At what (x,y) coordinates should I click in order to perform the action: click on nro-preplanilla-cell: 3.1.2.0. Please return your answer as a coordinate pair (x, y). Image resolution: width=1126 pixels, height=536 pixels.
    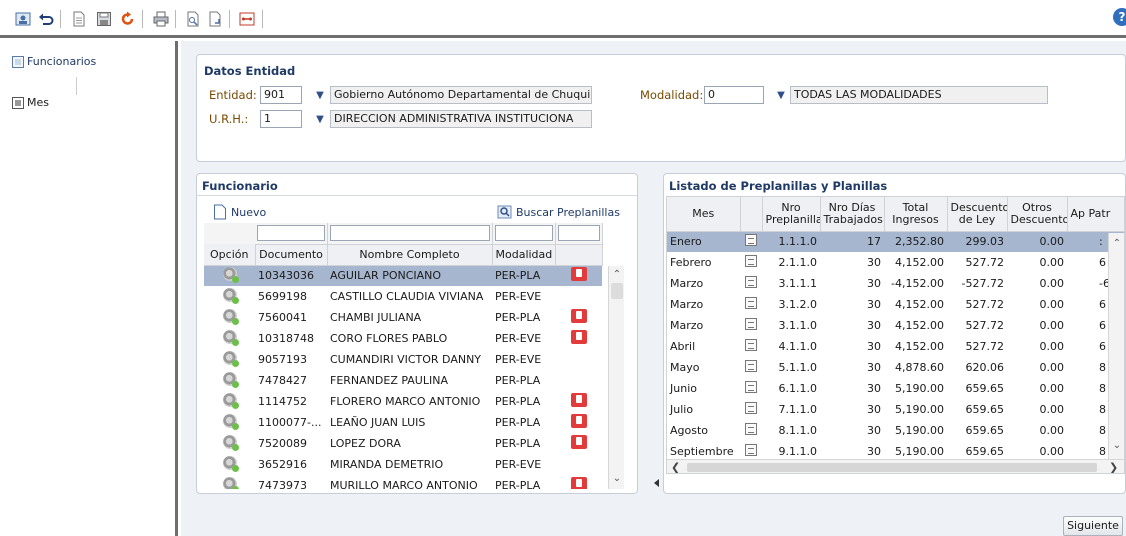
    Looking at the image, I should click on (797, 304).